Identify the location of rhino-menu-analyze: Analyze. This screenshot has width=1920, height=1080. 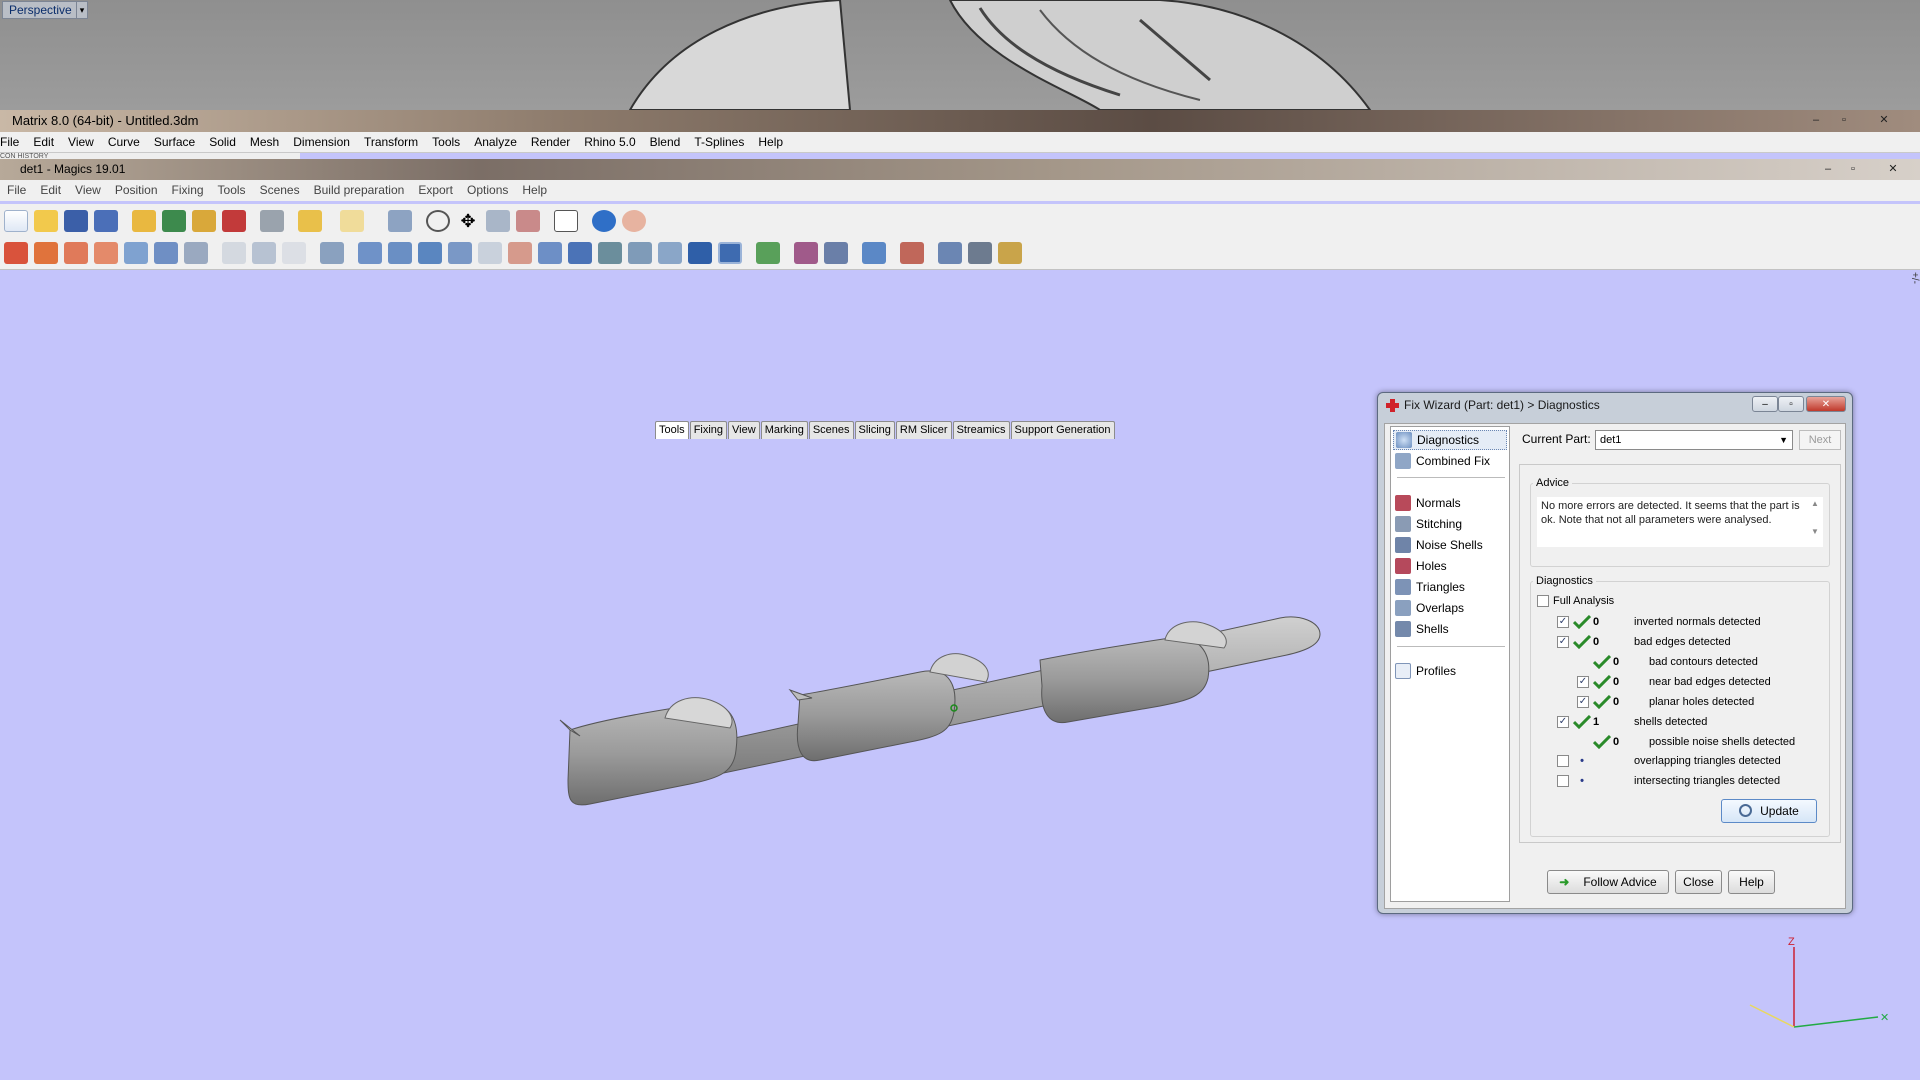
(495, 142).